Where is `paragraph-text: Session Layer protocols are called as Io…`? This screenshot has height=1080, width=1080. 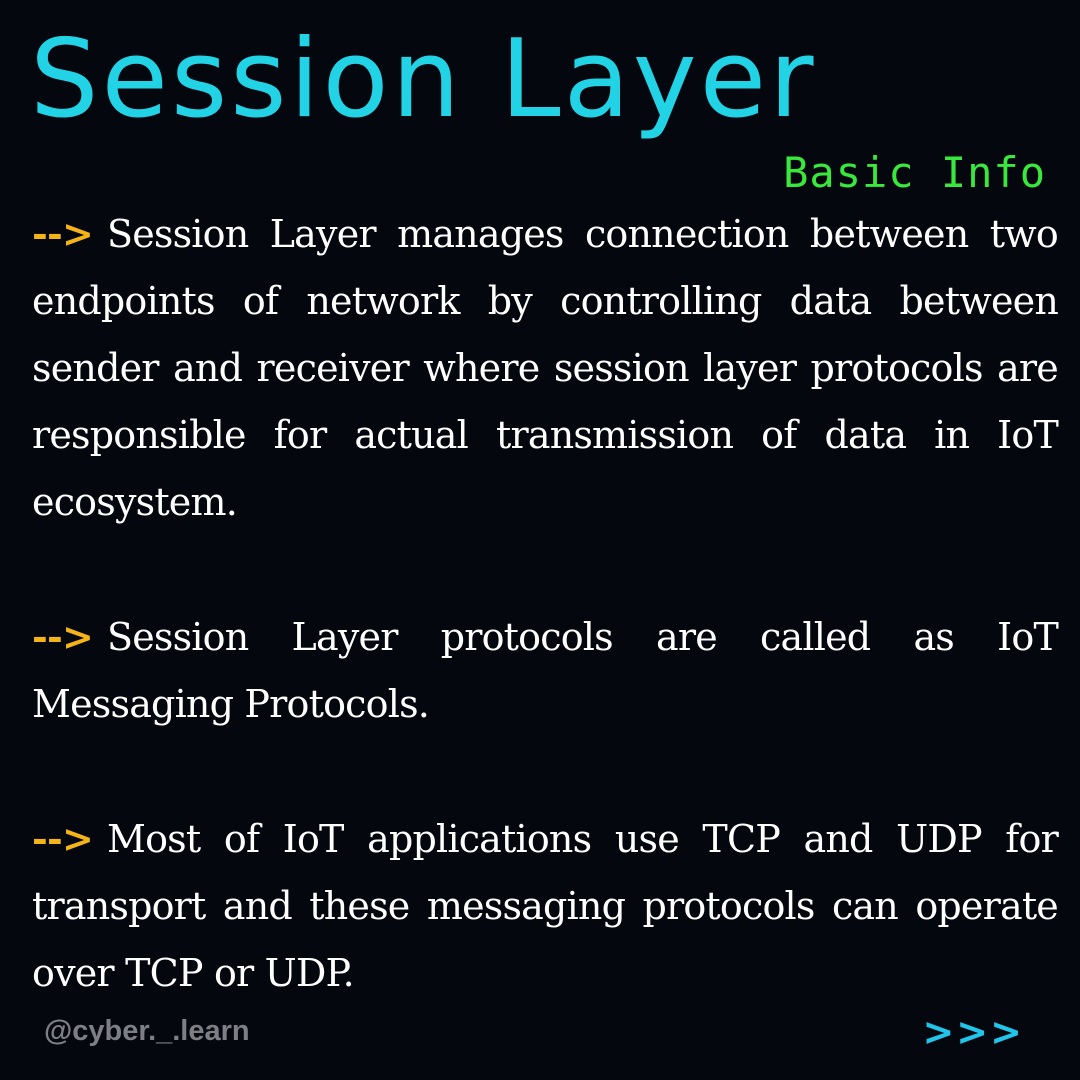 paragraph-text: Session Layer protocols are called as Io… is located at coordinates (545, 670).